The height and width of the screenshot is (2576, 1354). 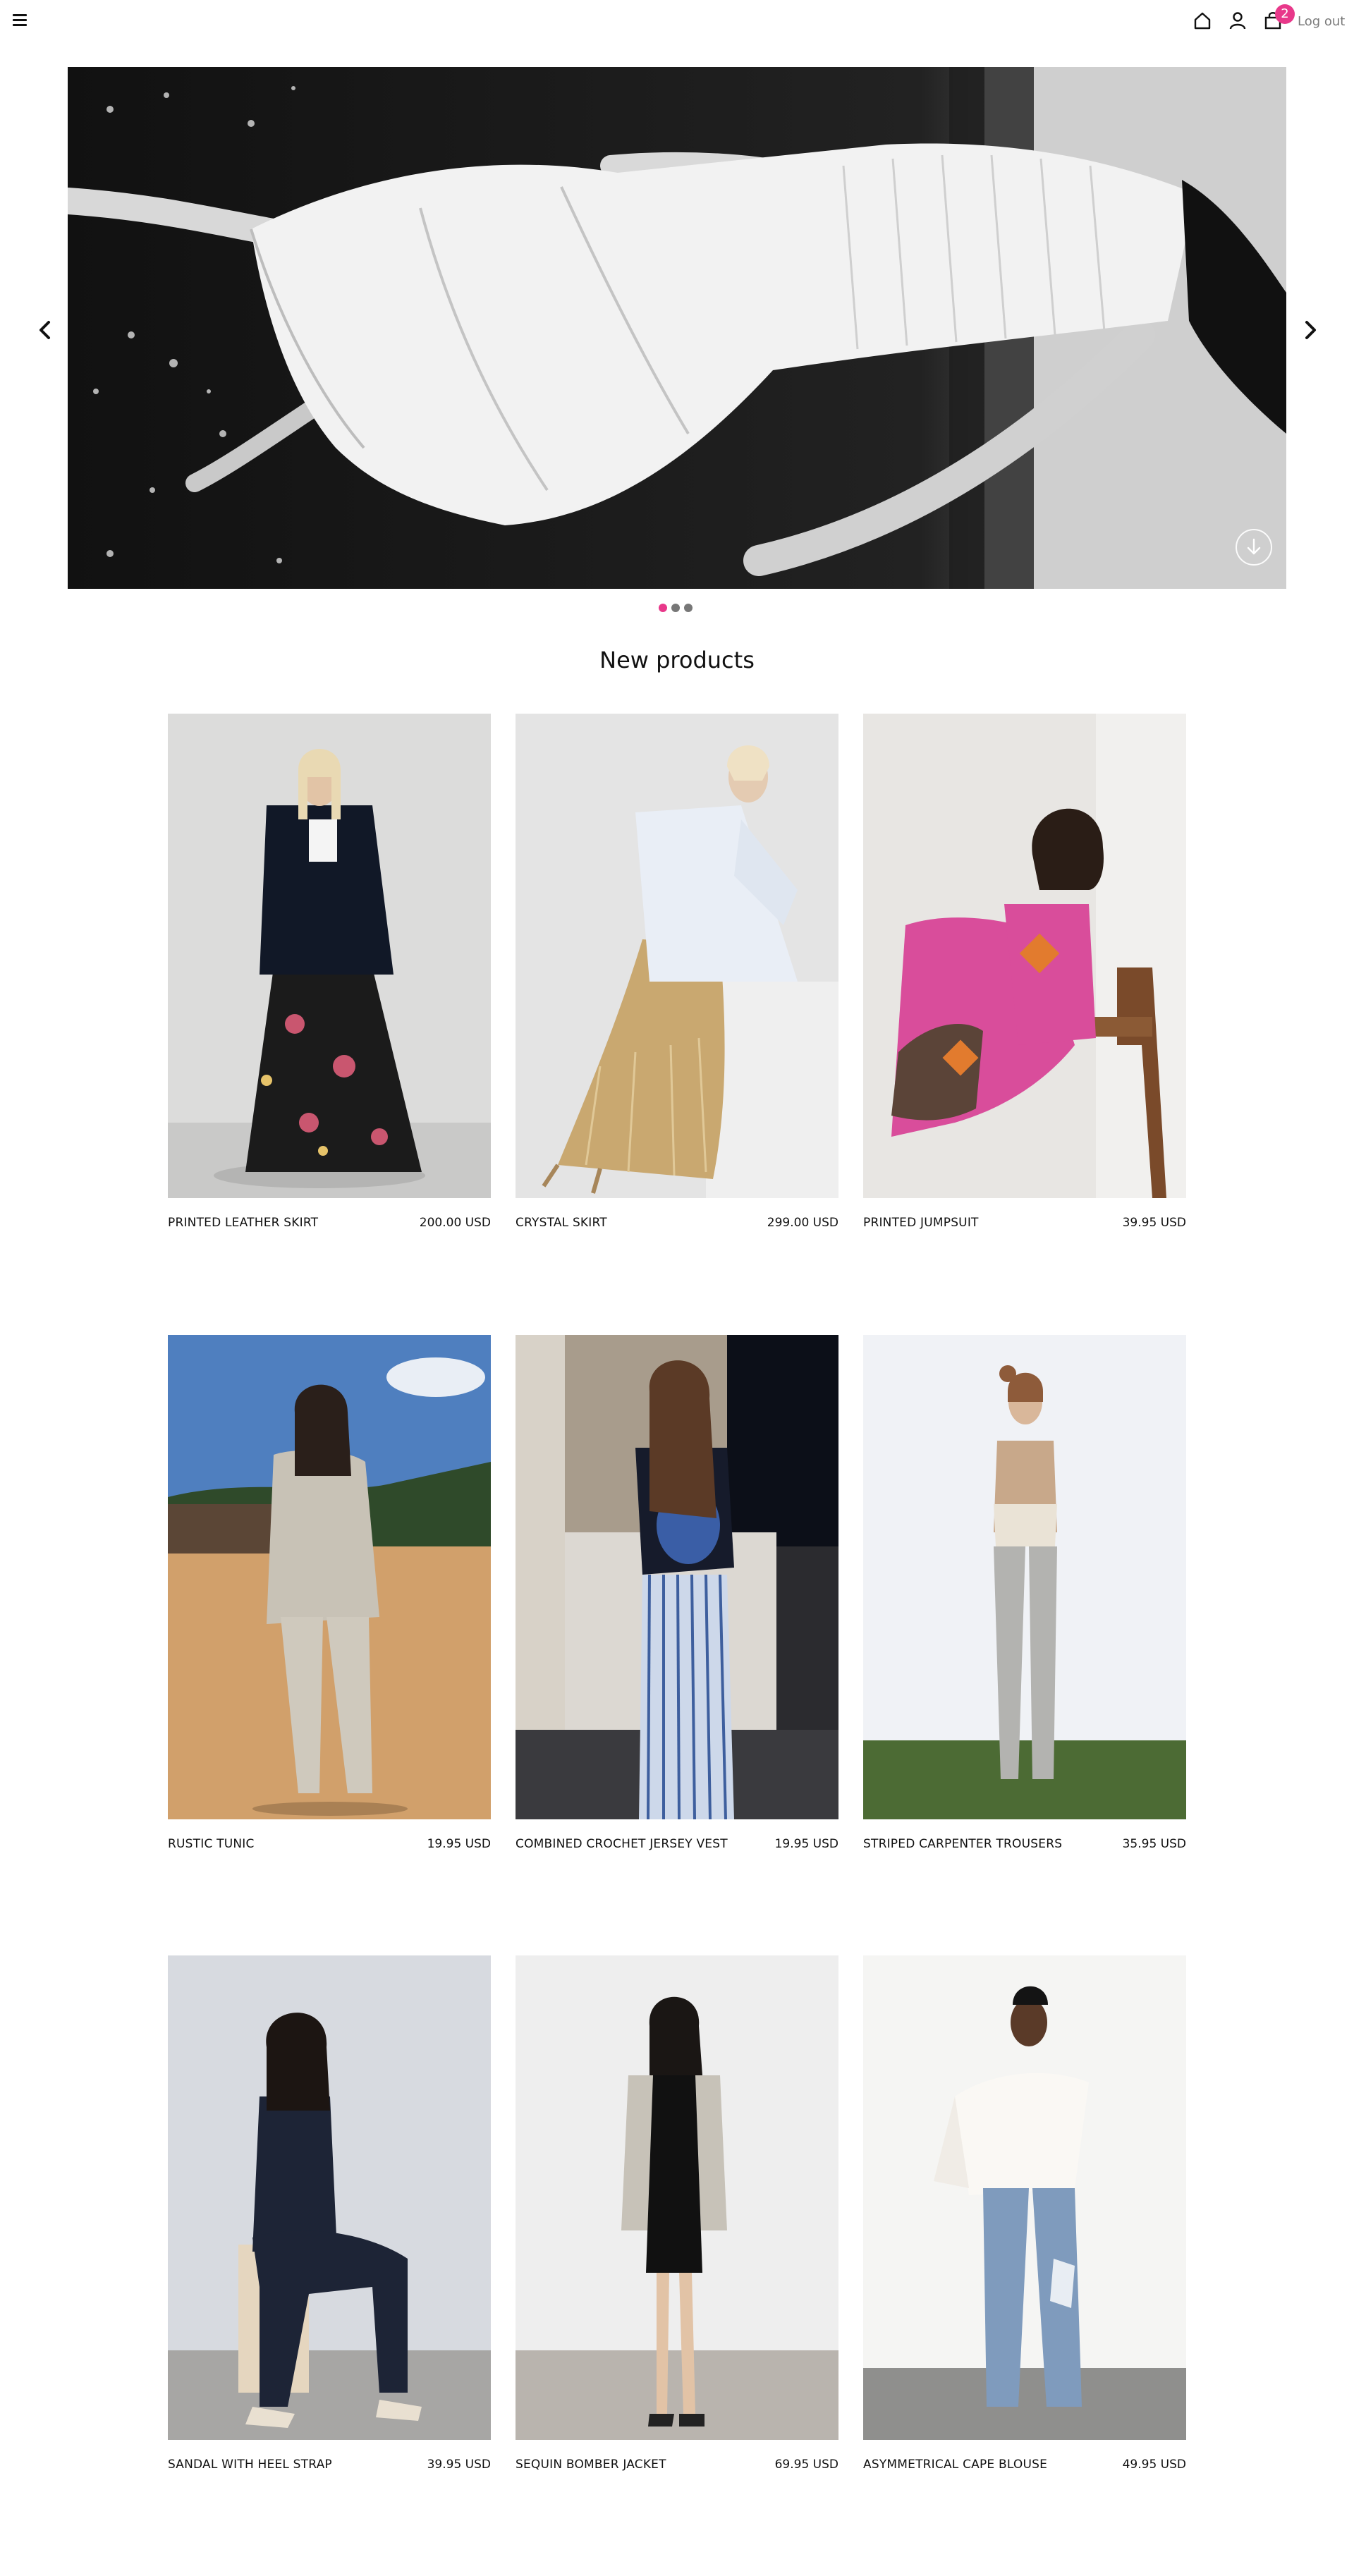 I want to click on arrow-down-circle-icon, so click(x=1254, y=547).